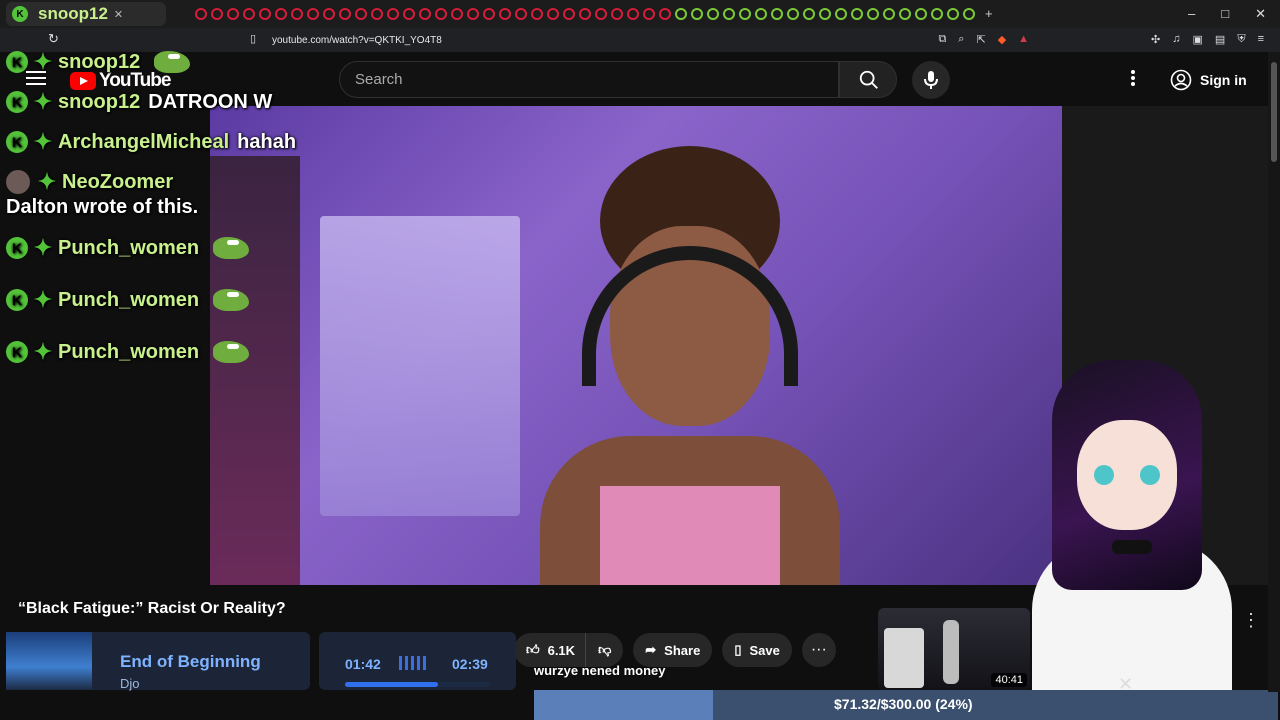 The image size is (1280, 720). Describe the element at coordinates (818, 650) in the screenshot. I see `more-actions-button: ···` at that location.